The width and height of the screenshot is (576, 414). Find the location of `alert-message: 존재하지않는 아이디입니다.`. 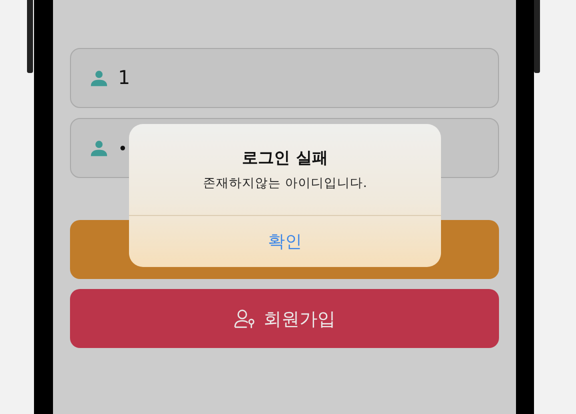

alert-message: 존재하지않는 아이디입니다. is located at coordinates (285, 183).